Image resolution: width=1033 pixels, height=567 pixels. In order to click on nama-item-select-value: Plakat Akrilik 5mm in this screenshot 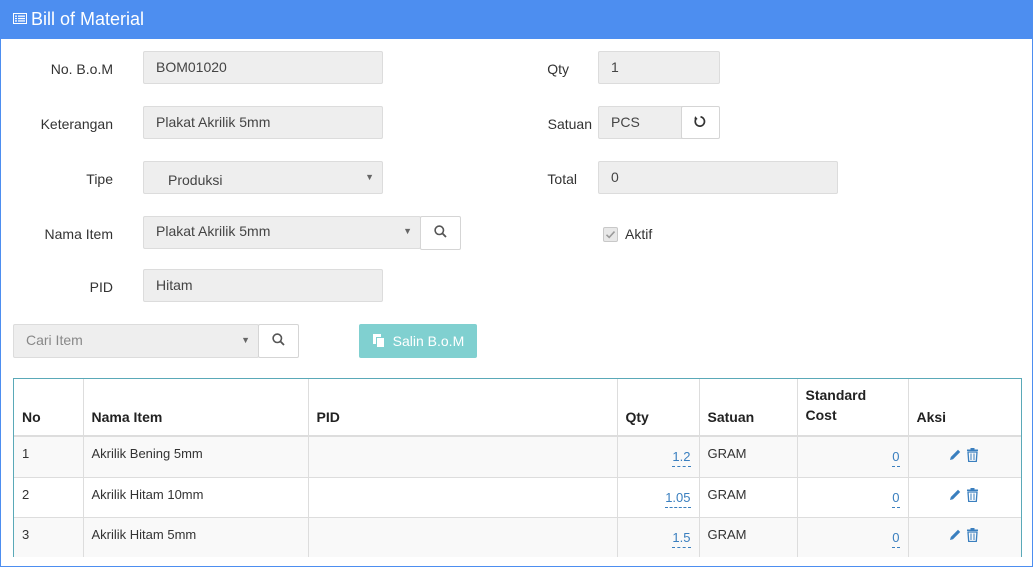, I will do `click(213, 231)`.